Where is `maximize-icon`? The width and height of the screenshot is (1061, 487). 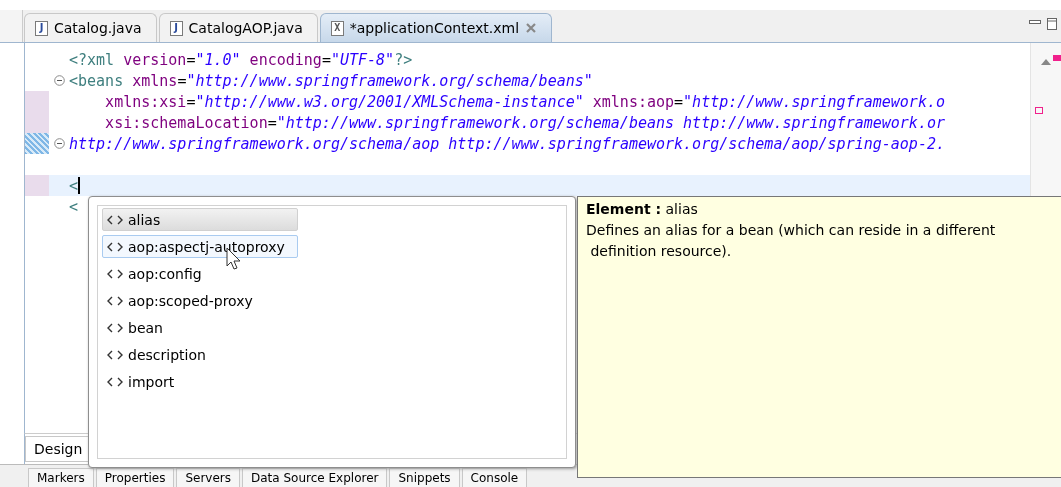 maximize-icon is located at coordinates (1052, 24).